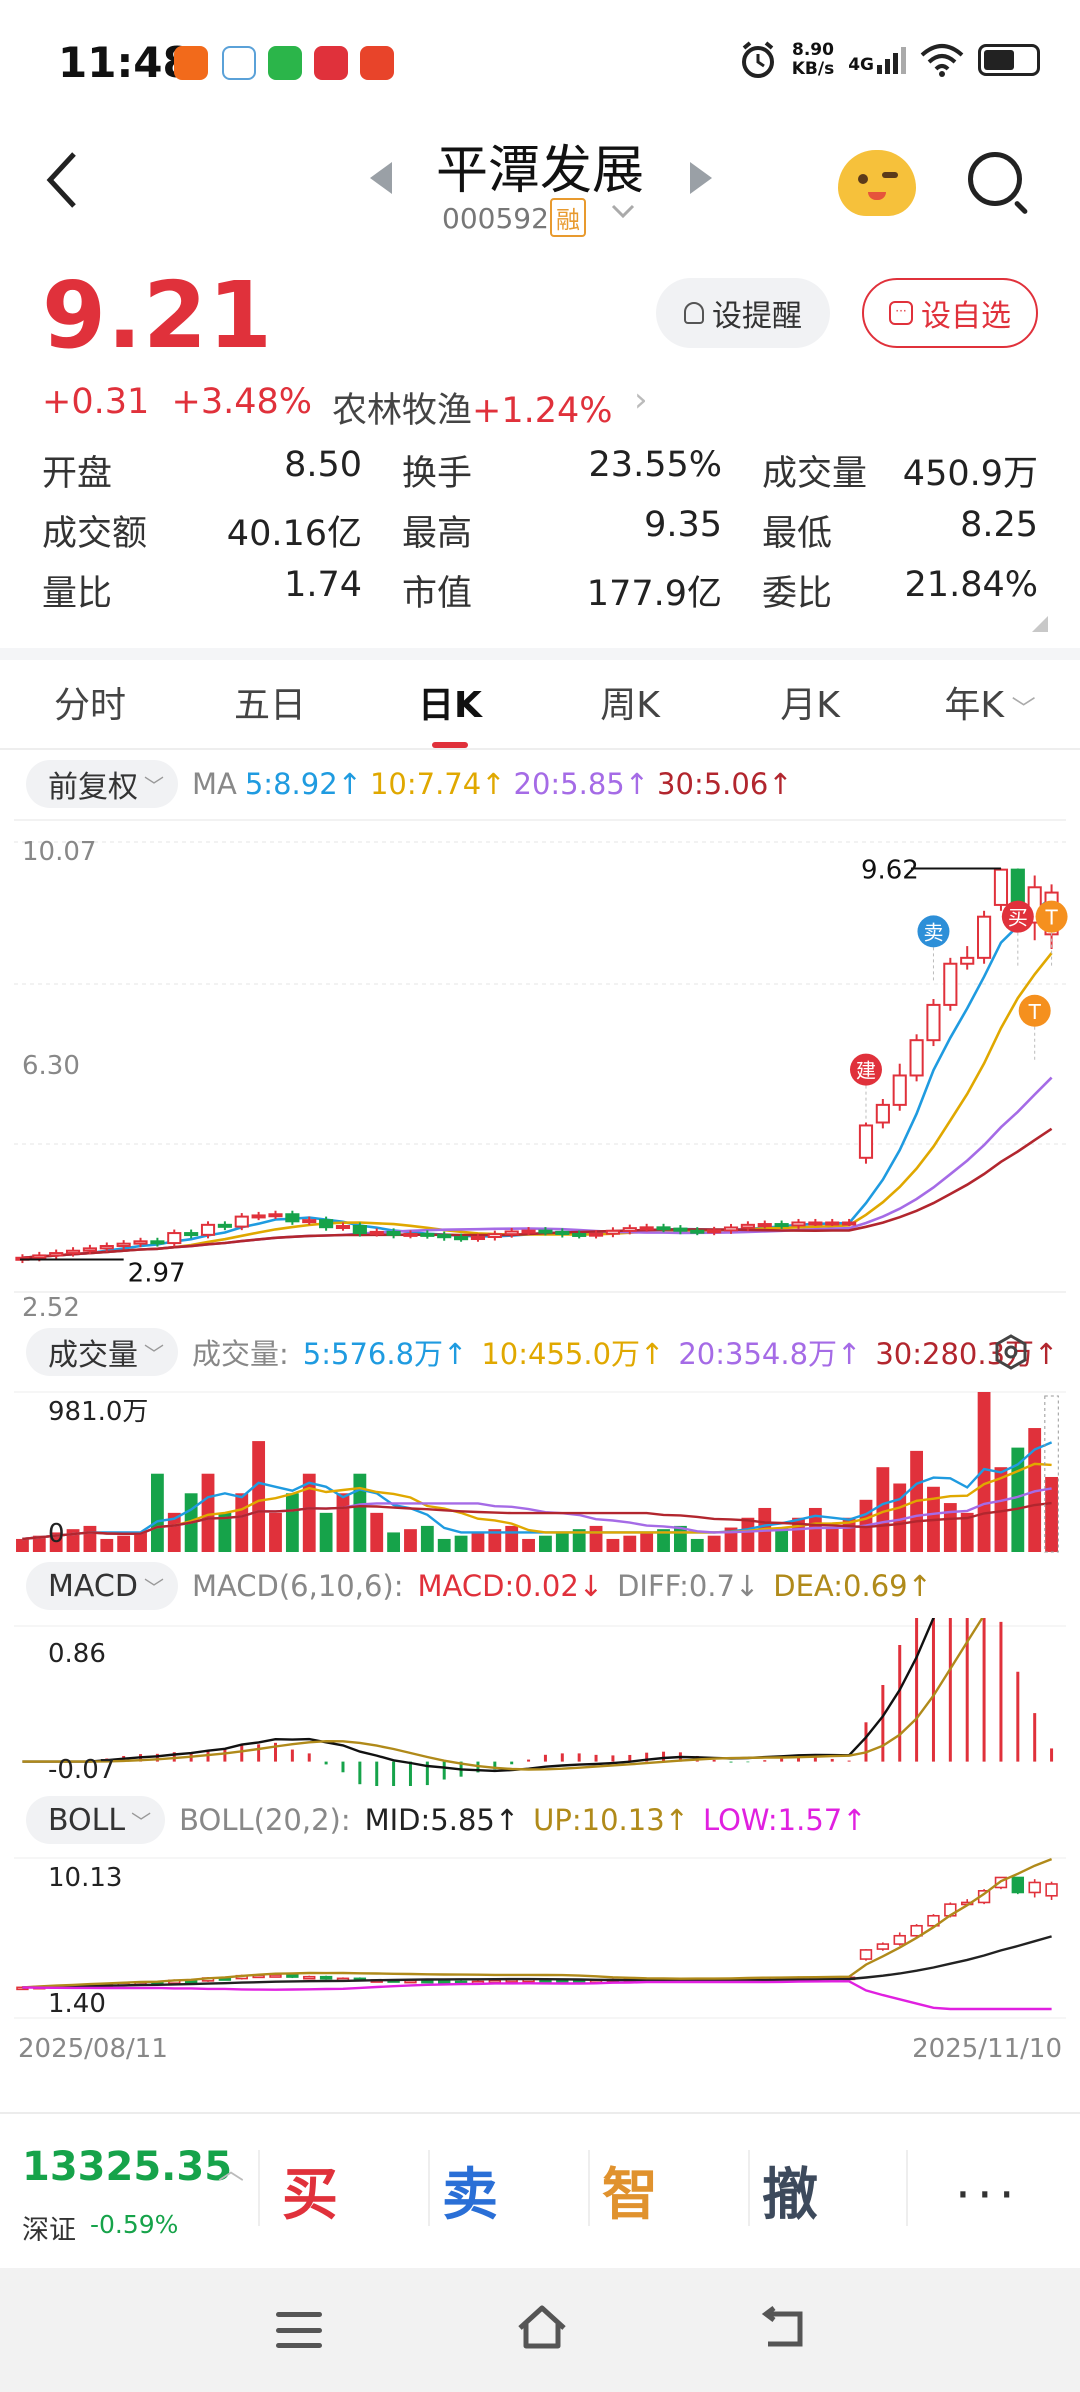  Describe the element at coordinates (999, 524) in the screenshot. I see `quote-field-value: 8.25` at that location.